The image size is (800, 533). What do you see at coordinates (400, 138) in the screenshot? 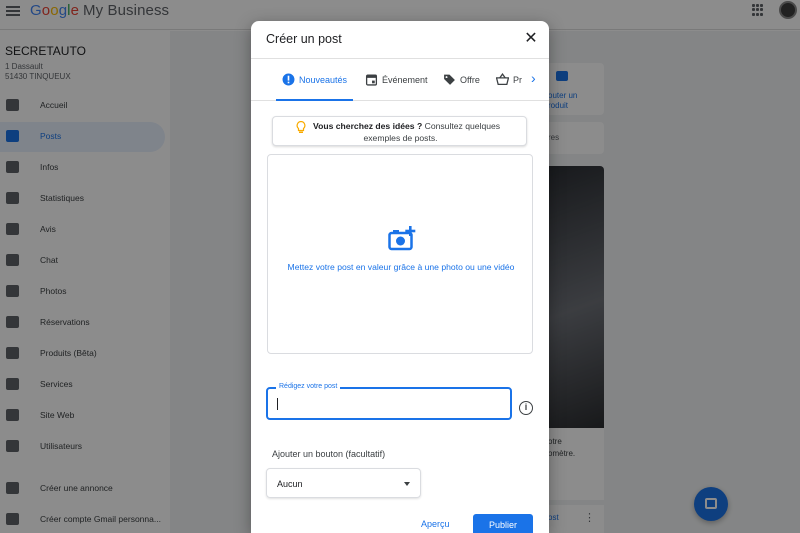
I see `tip-text-line2: exemples de posts.` at bounding box center [400, 138].